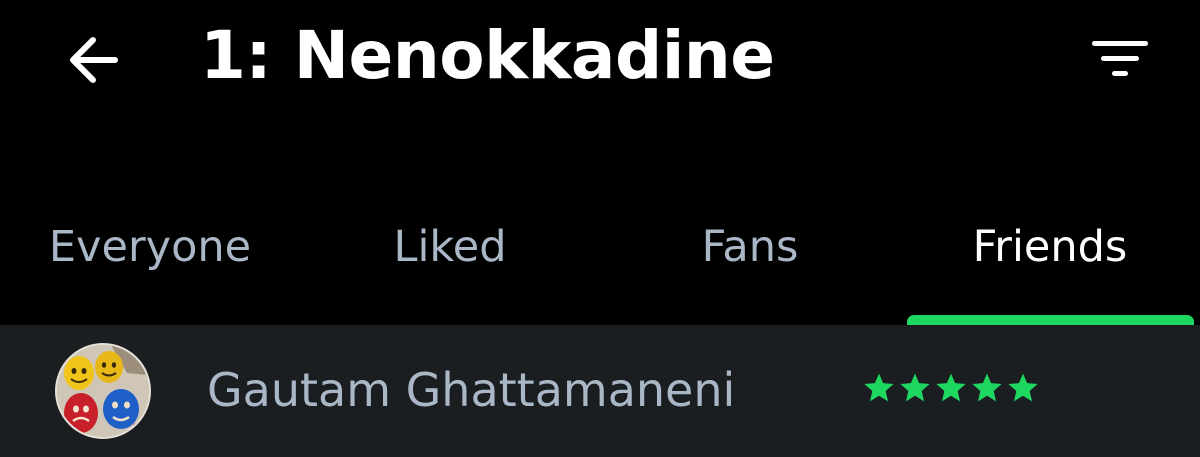 This screenshot has width=1200, height=457. I want to click on star-rating, so click(951, 388).